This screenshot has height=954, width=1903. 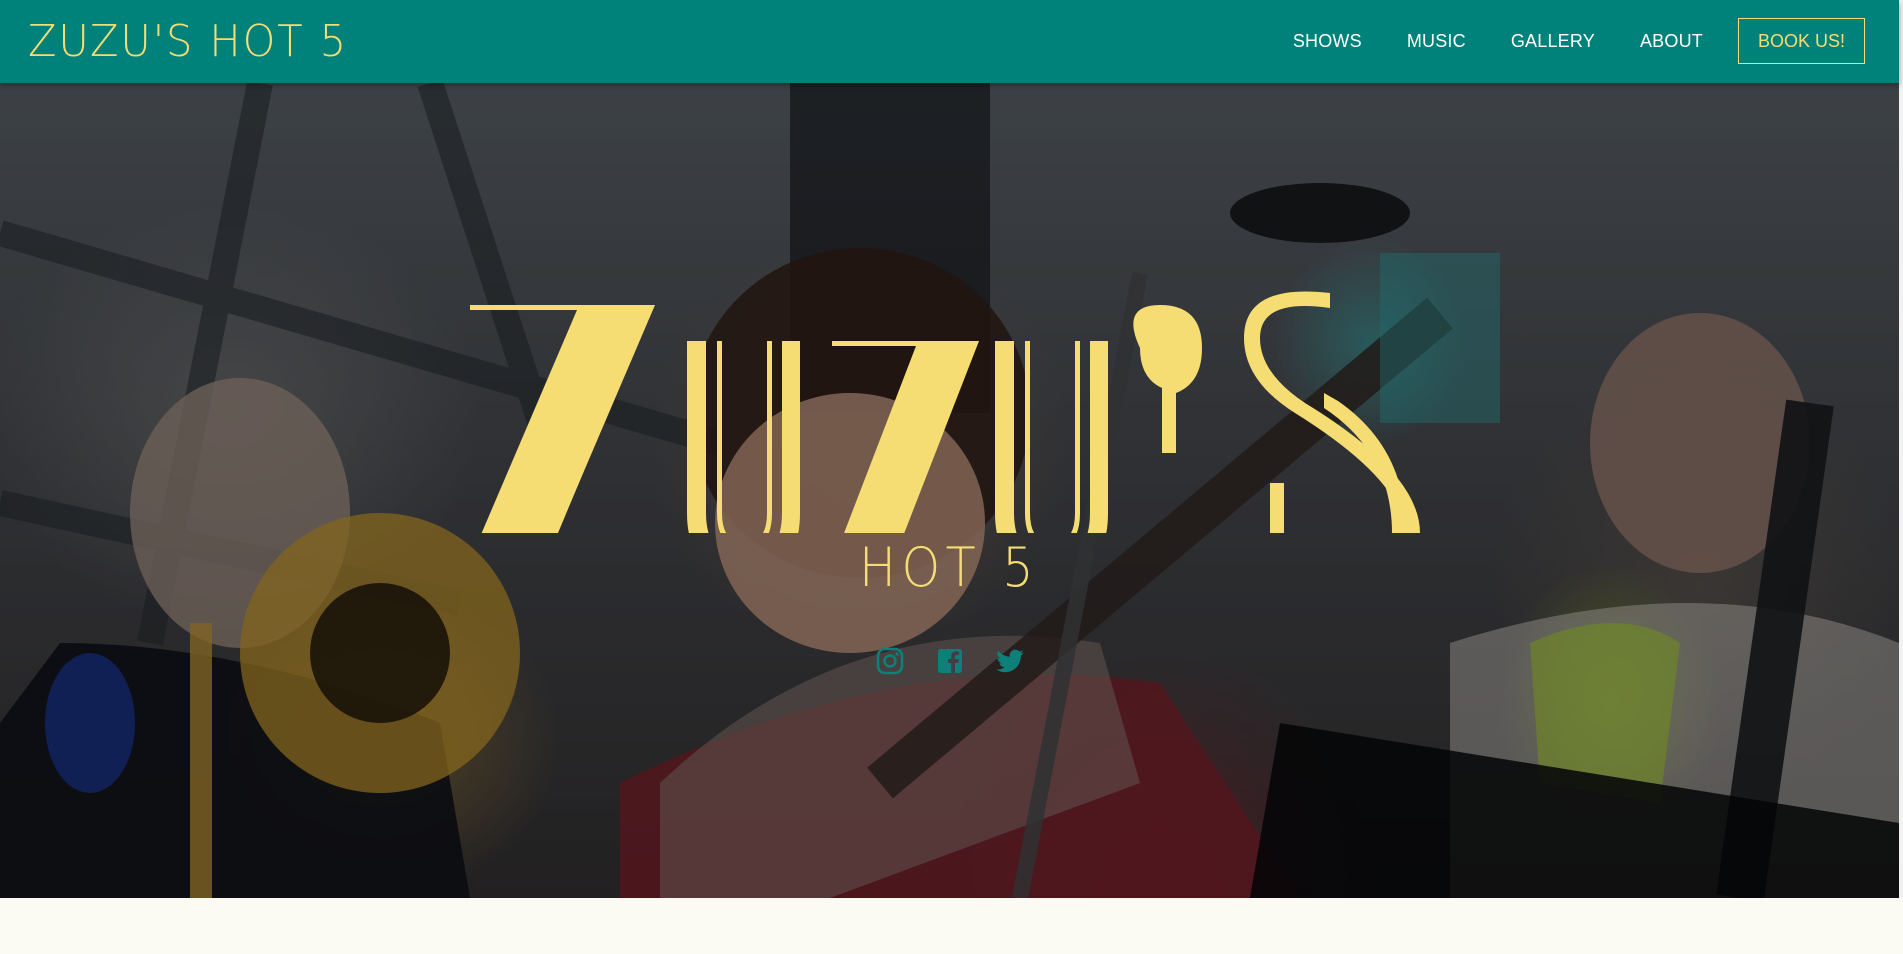 I want to click on nav-shows: SHOWS, so click(x=1327, y=41).